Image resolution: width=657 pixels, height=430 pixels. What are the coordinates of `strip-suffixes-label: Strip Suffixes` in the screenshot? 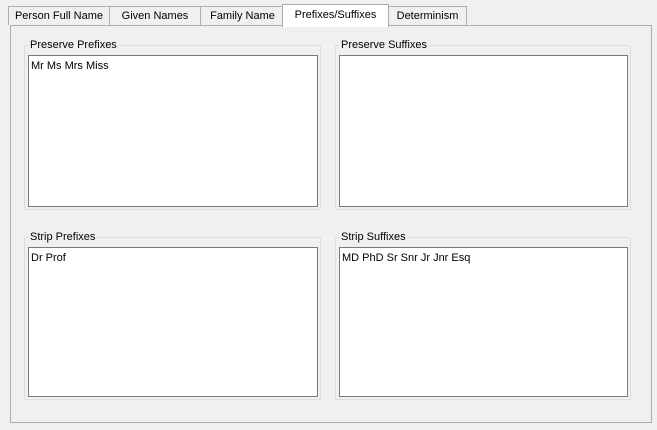 It's located at (373, 237).